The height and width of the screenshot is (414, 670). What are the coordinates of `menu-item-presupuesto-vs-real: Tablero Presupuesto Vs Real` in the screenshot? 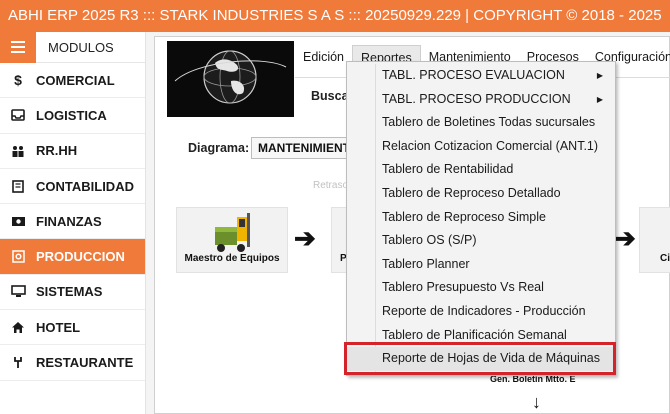 It's located at (481, 288).